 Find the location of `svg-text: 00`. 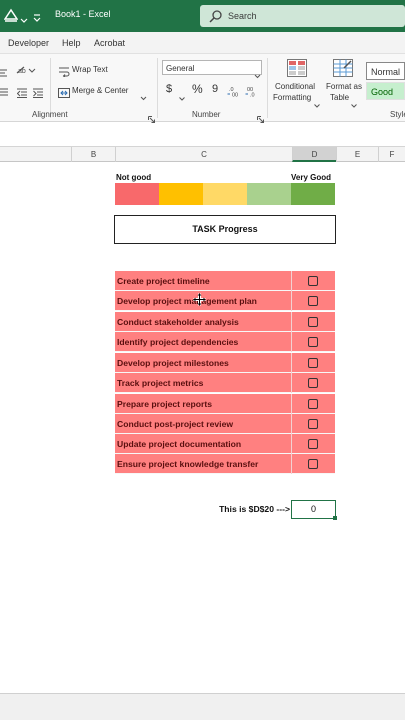

svg-text: 00 is located at coordinates (235, 95).